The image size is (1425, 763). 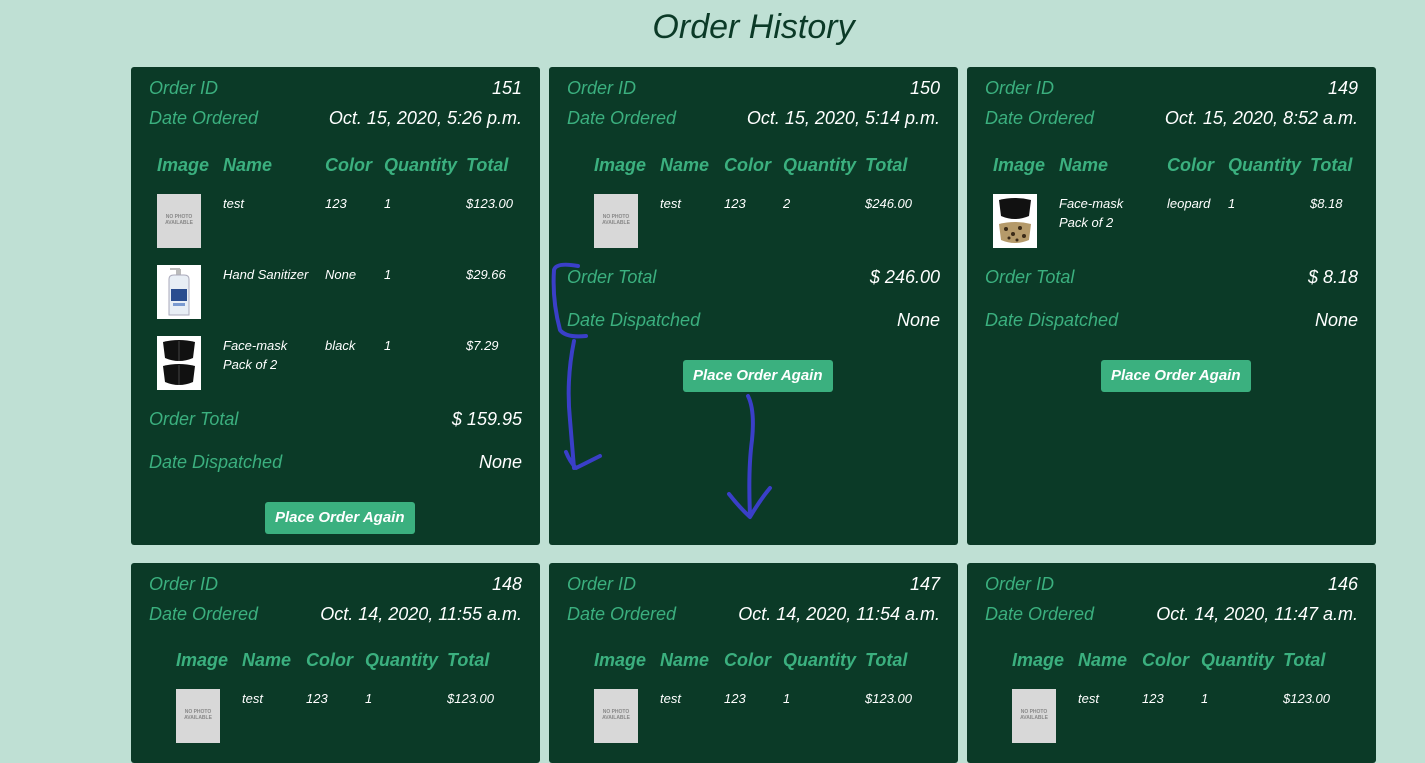 What do you see at coordinates (576, 366) in the screenshot?
I see `annotation-bracket-arrow` at bounding box center [576, 366].